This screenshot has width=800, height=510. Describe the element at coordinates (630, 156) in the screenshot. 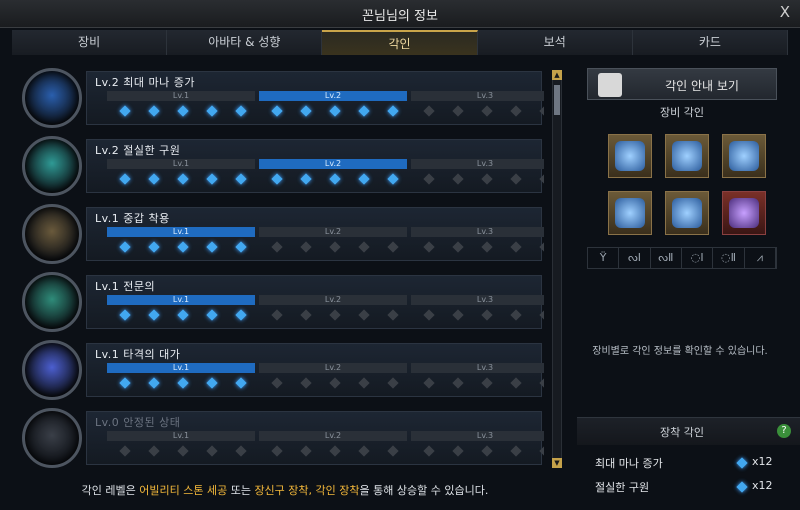

I see `necklace-slot` at that location.